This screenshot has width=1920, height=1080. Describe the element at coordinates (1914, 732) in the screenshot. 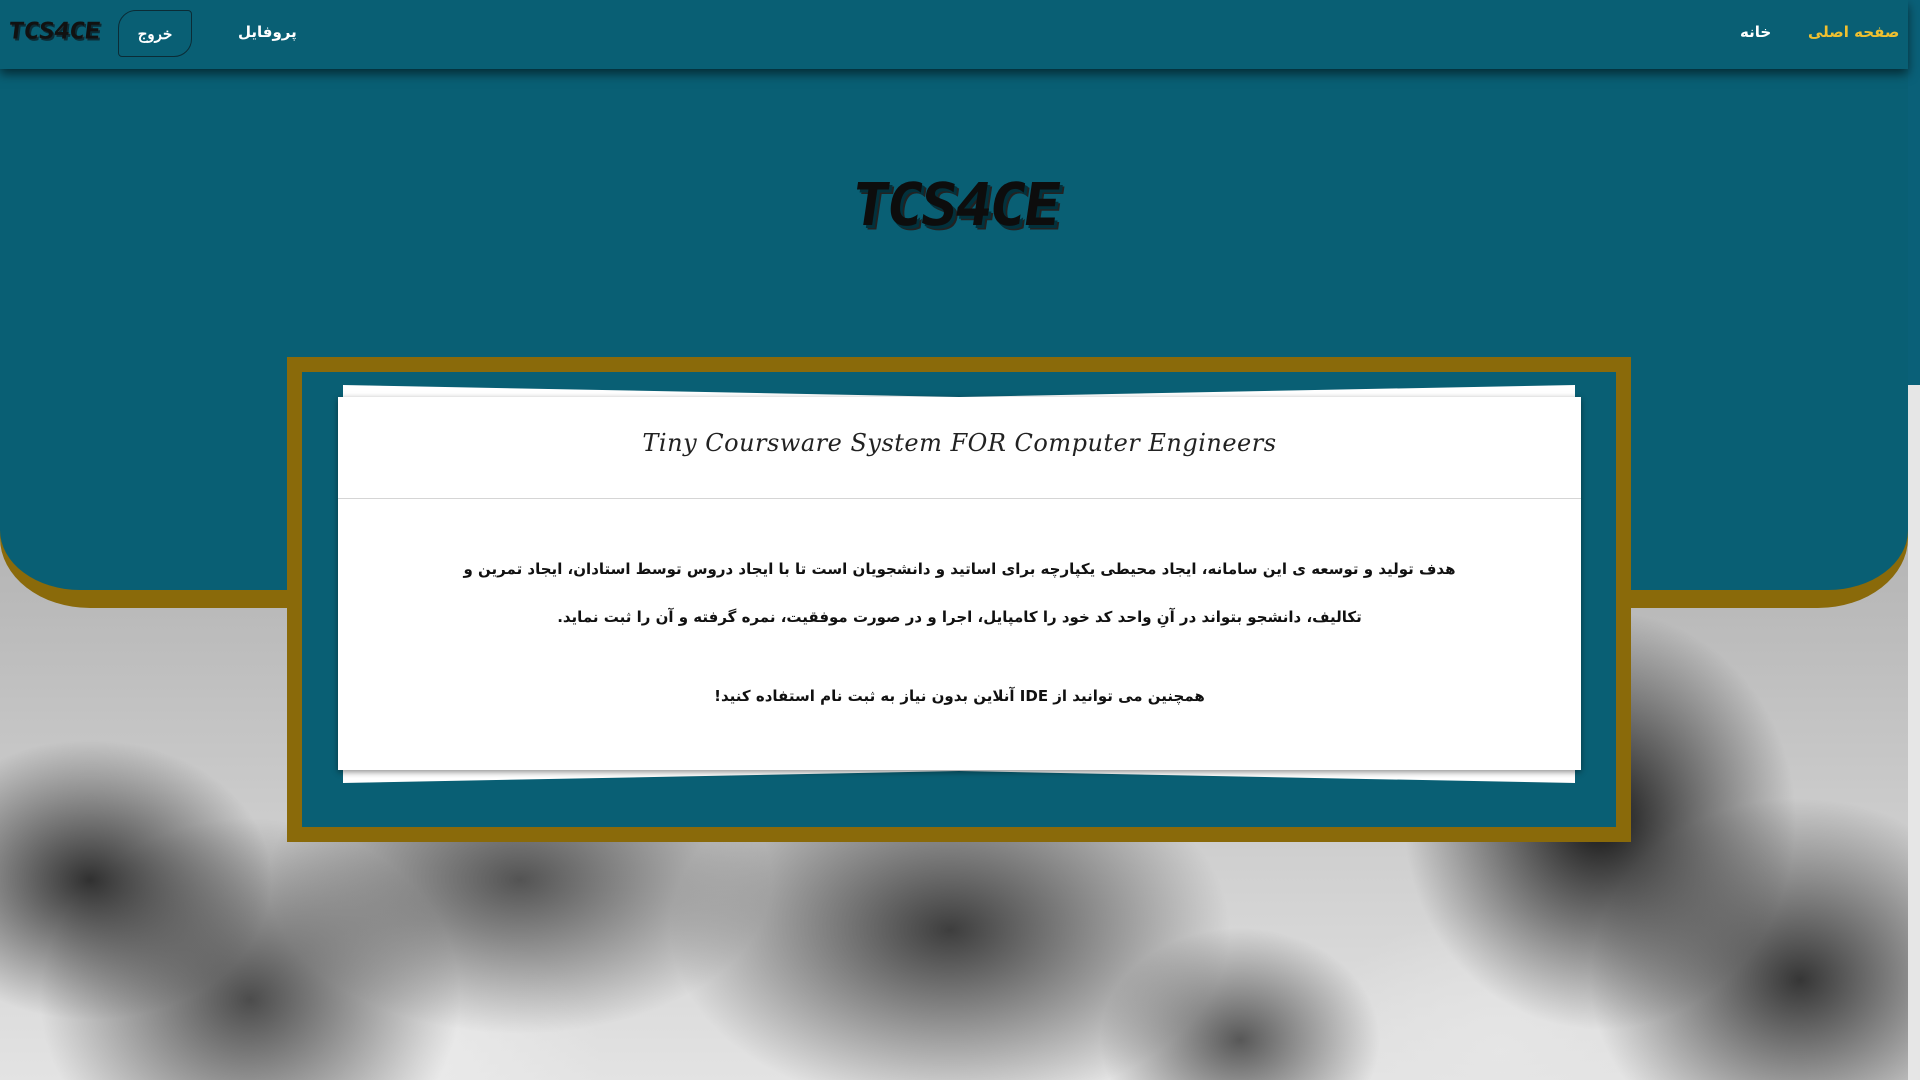

I see `scrollbar-thumb` at that location.